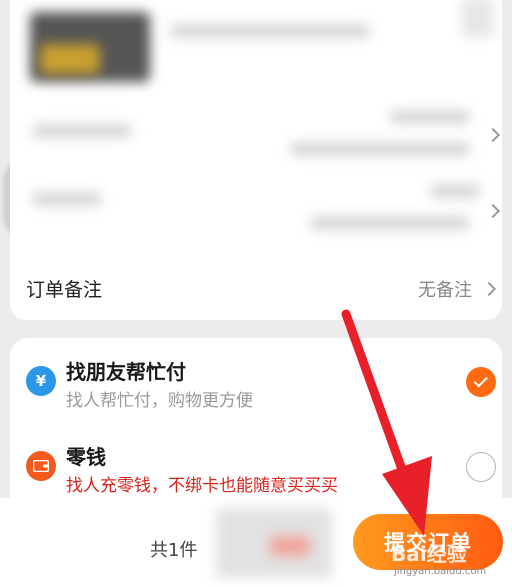  Describe the element at coordinates (445, 290) in the screenshot. I see `order-remark-value: 无备注` at that location.